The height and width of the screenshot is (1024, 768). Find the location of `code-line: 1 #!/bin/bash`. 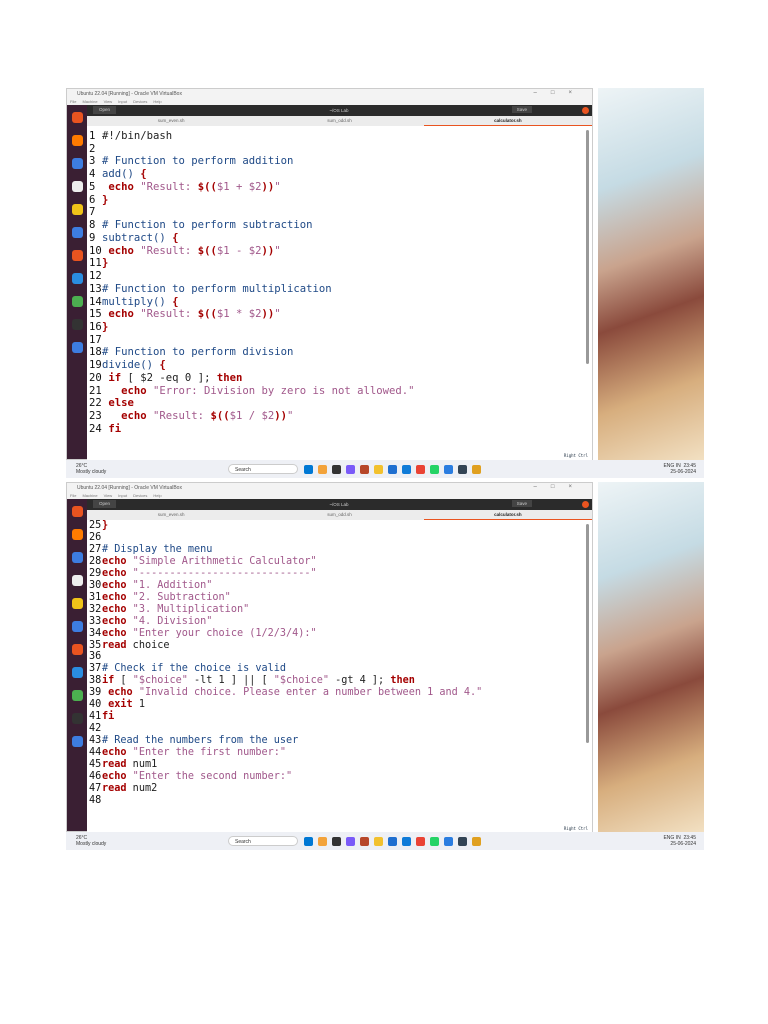

code-line: 1 #!/bin/bash is located at coordinates (339, 136).